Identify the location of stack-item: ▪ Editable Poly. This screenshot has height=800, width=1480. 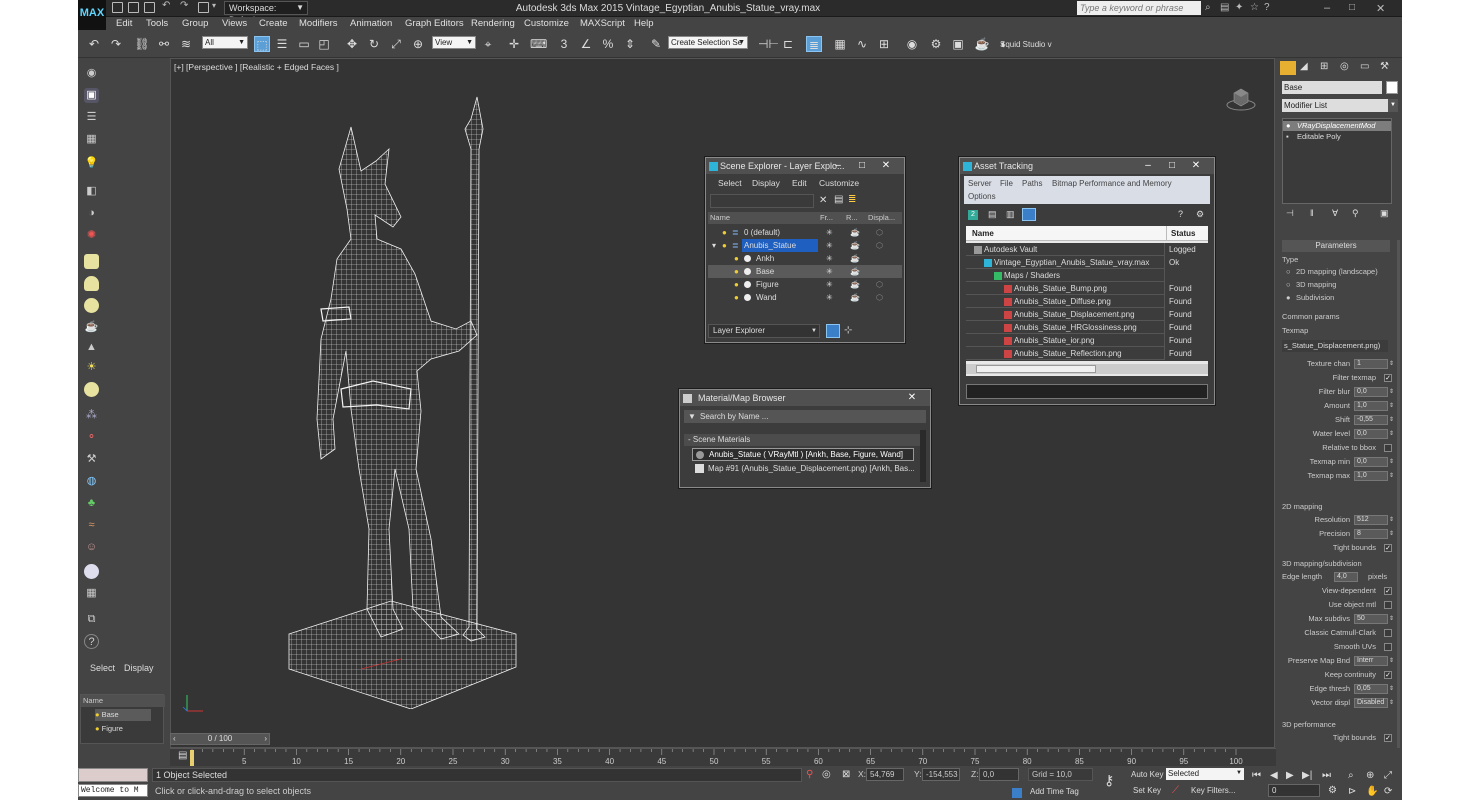
(1337, 137).